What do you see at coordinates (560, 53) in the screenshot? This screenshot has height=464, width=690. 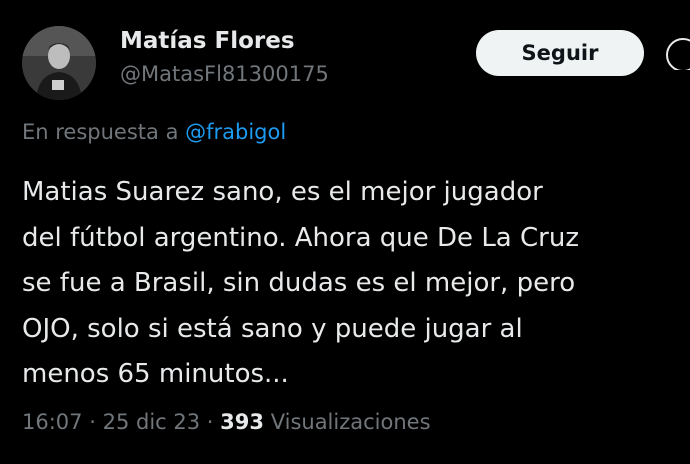 I see `follow-button: Seguir` at bounding box center [560, 53].